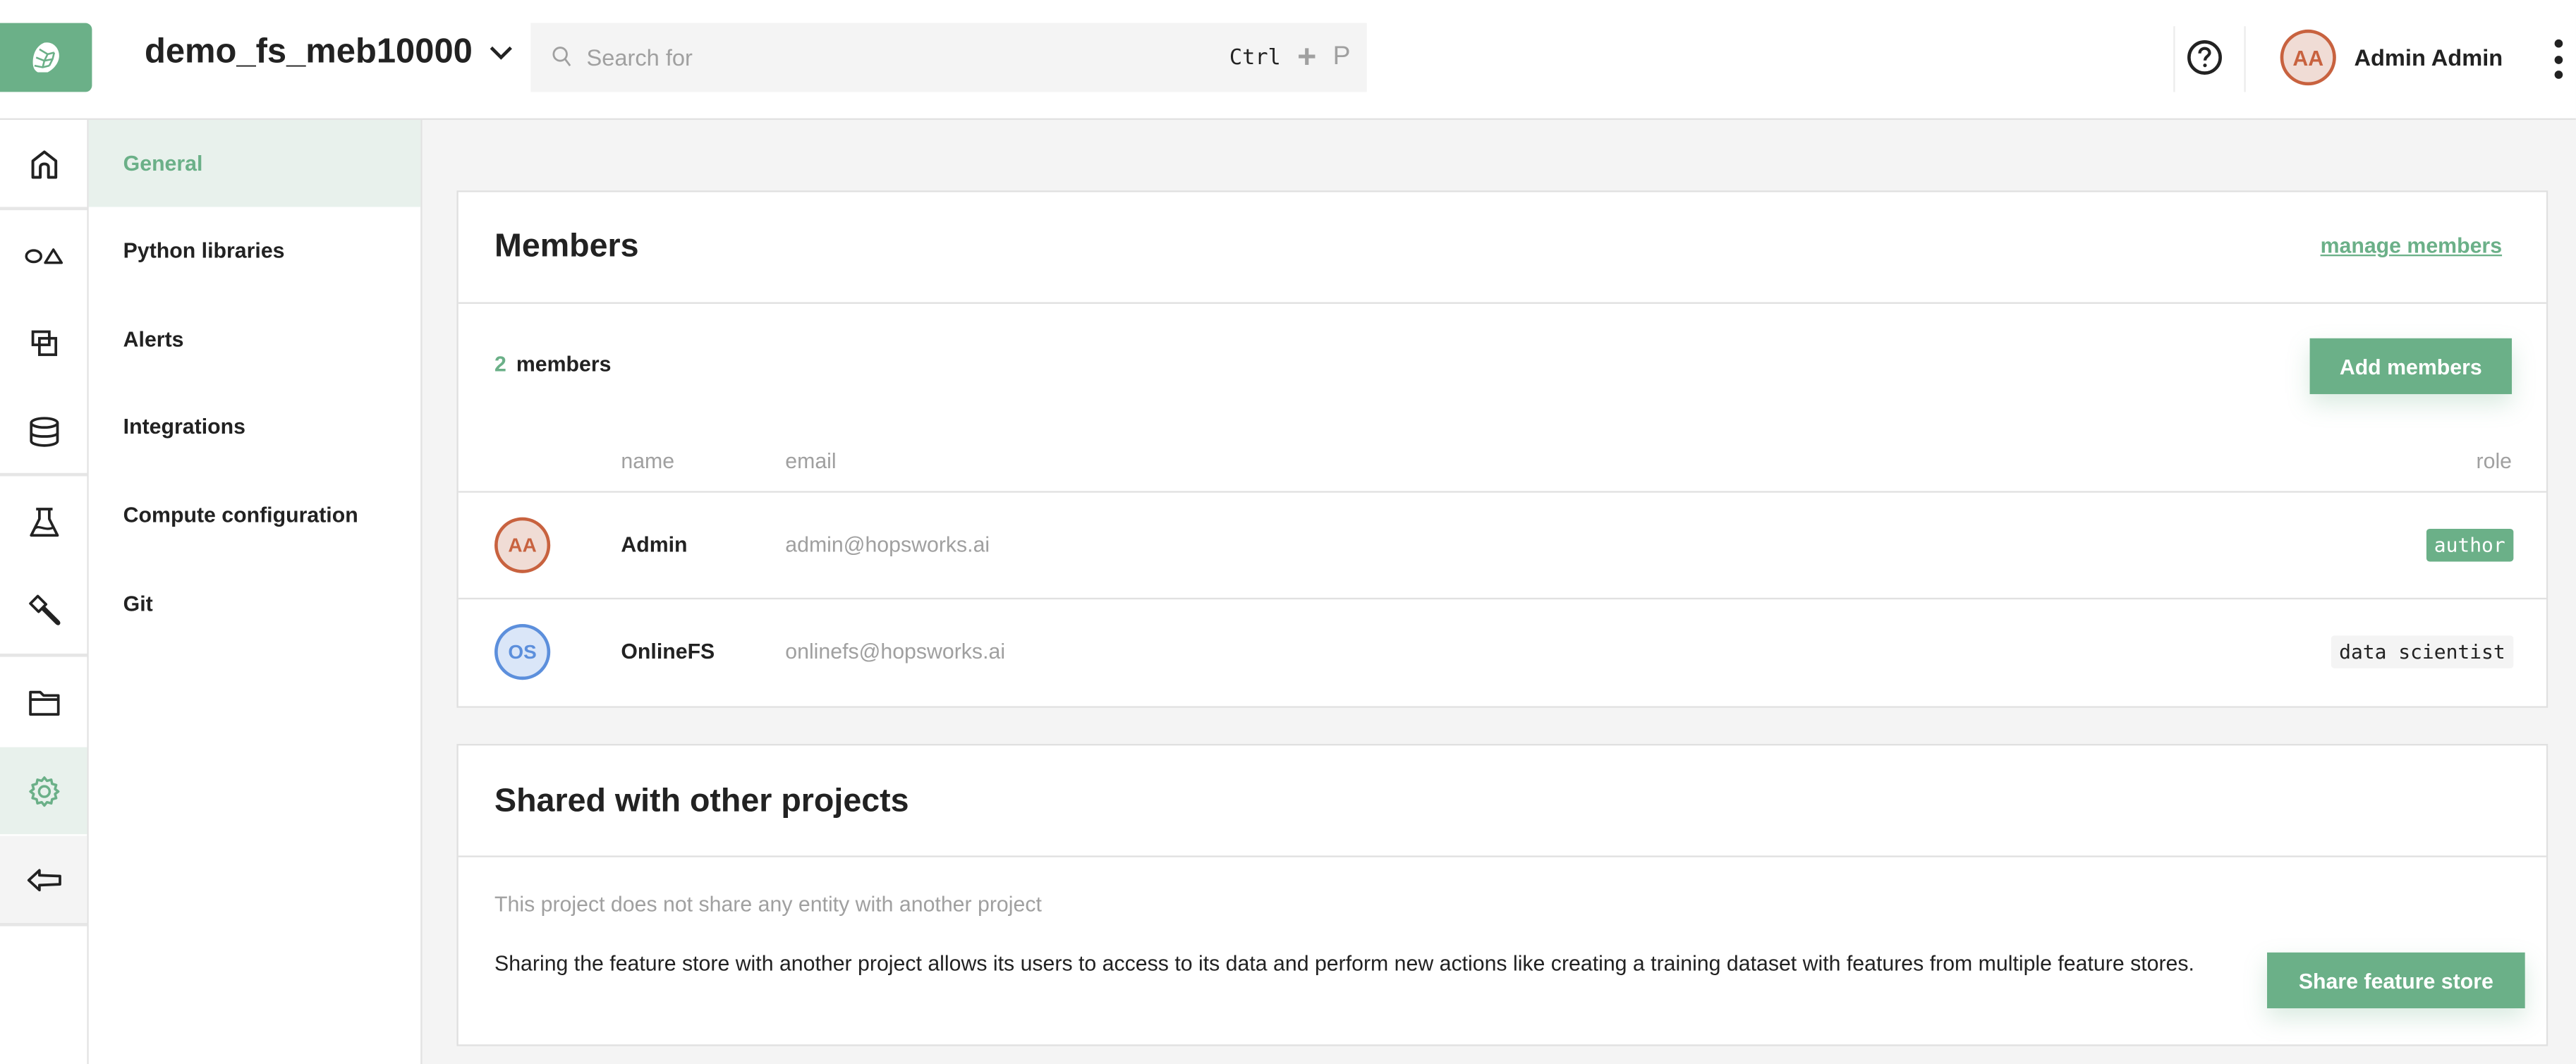 This screenshot has height=1064, width=2576. I want to click on members-count: 2 members, so click(552, 363).